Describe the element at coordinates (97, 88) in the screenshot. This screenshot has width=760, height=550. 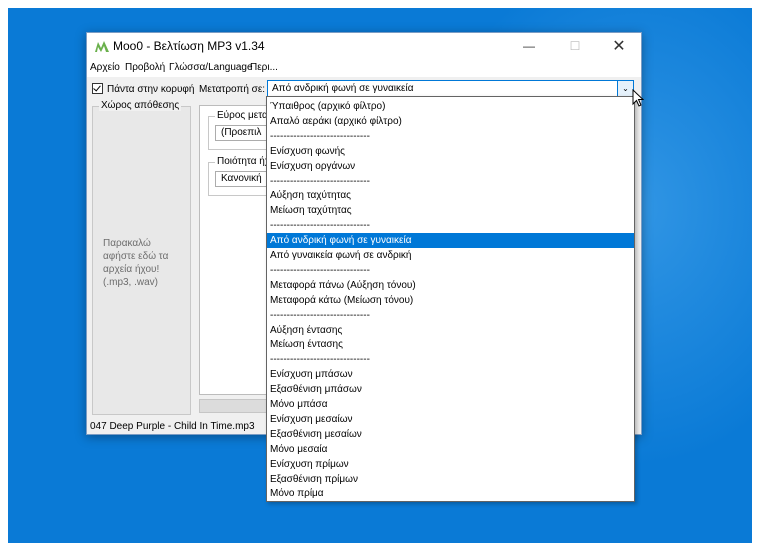
I see `checkbox-checked-icon` at that location.